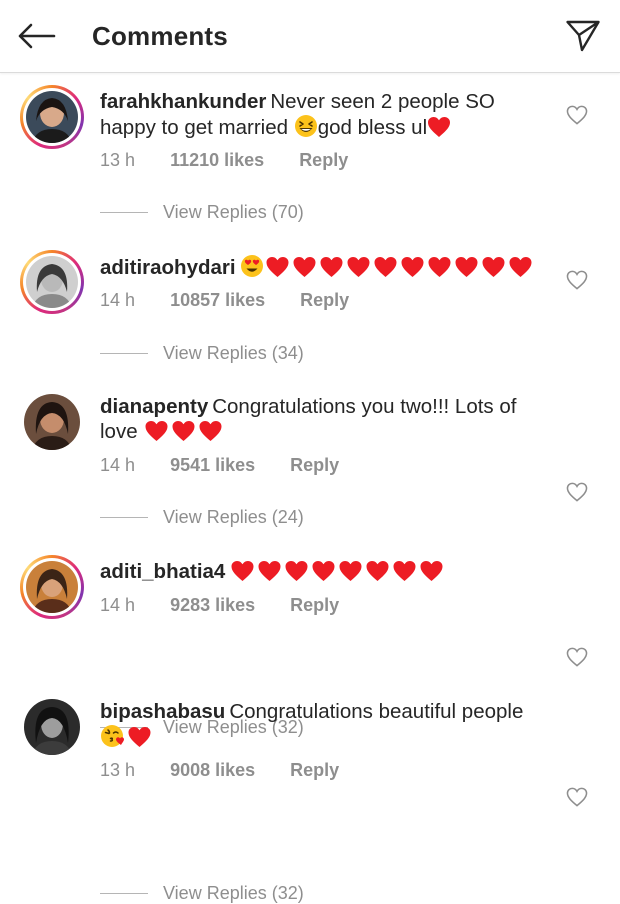 Image resolution: width=620 pixels, height=904 pixels. I want to click on header-bar: Comments, so click(310, 36).